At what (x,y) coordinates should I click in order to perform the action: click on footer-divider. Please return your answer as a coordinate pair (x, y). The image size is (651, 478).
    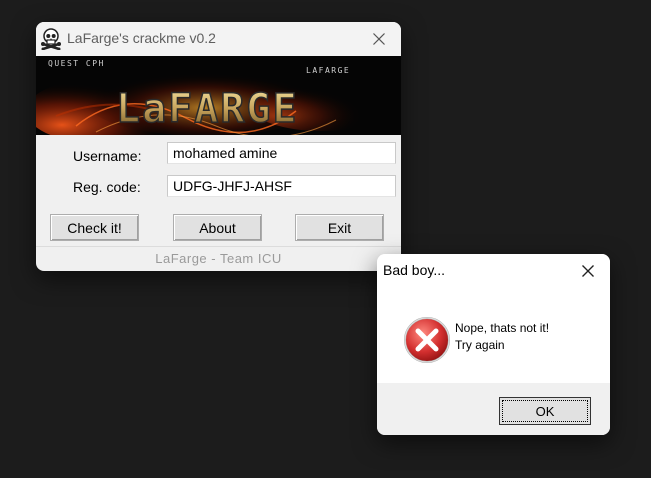
    Looking at the image, I should click on (218, 246).